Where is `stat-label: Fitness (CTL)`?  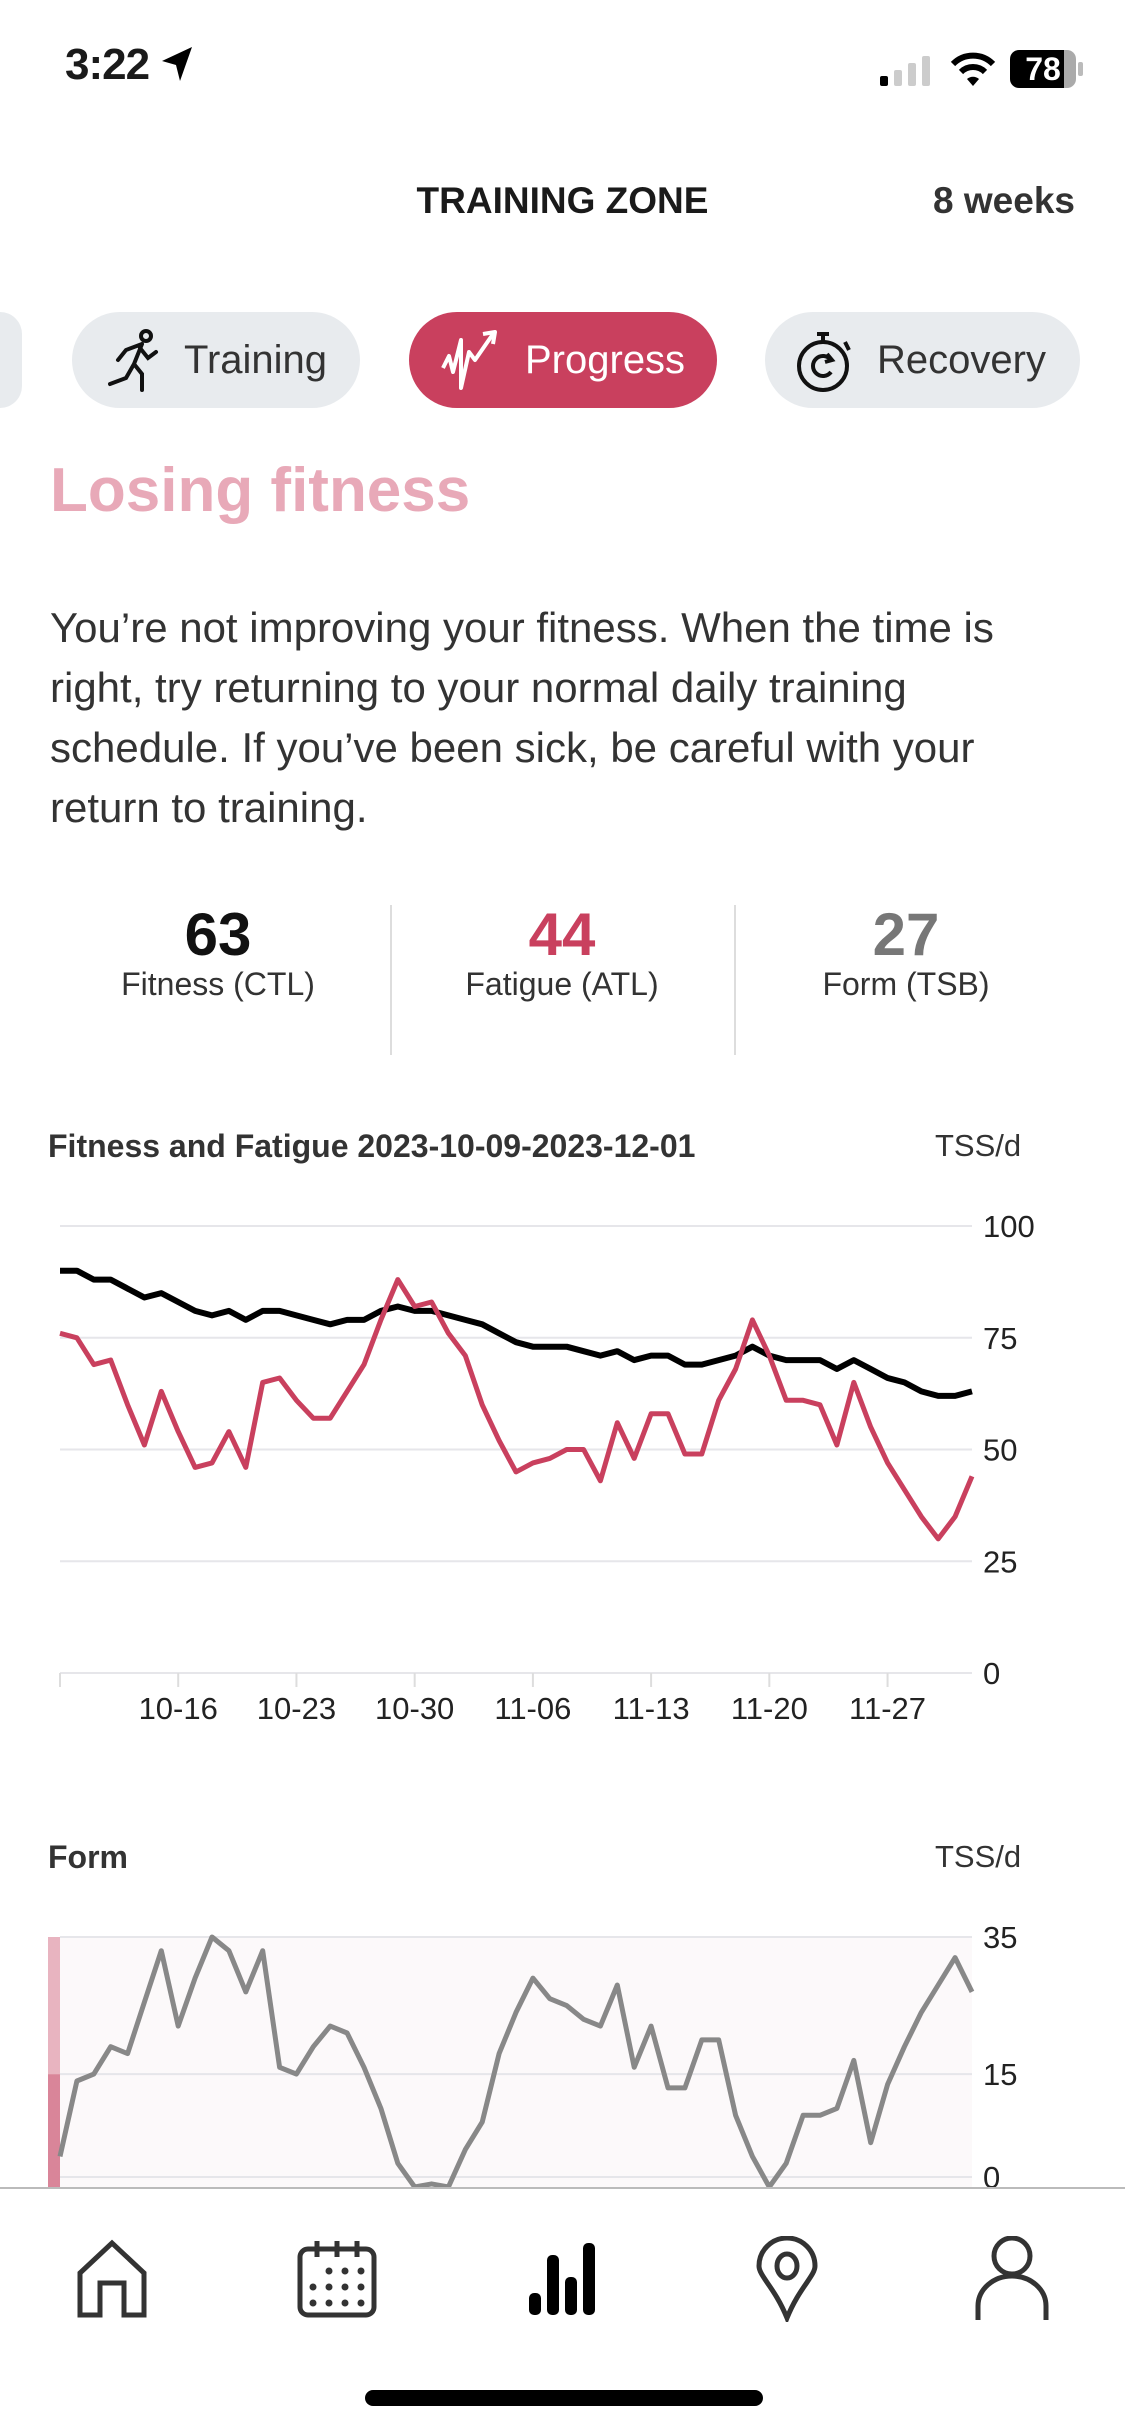 stat-label: Fitness (CTL) is located at coordinates (218, 984).